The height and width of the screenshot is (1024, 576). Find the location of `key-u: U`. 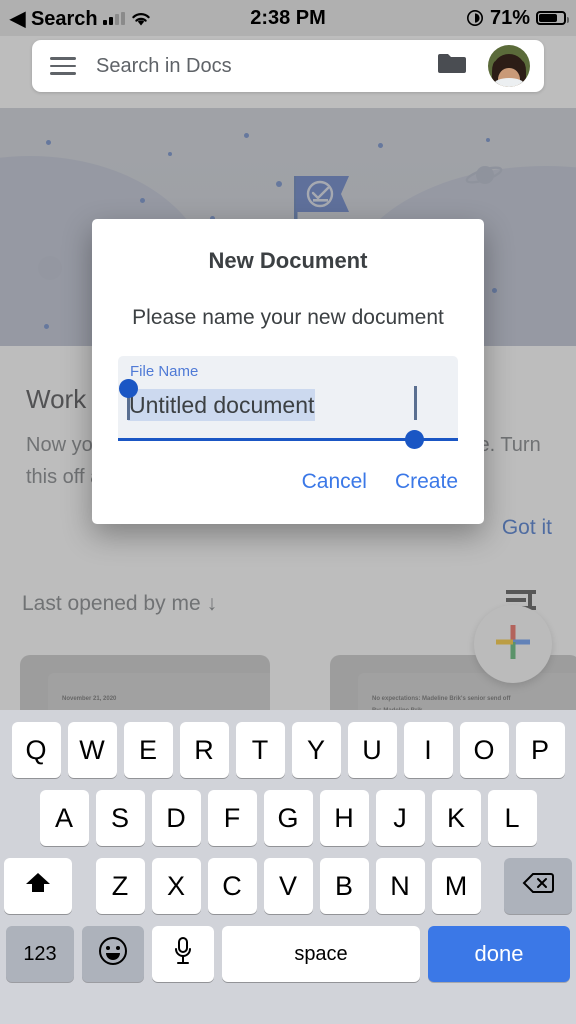

key-u: U is located at coordinates (372, 750).